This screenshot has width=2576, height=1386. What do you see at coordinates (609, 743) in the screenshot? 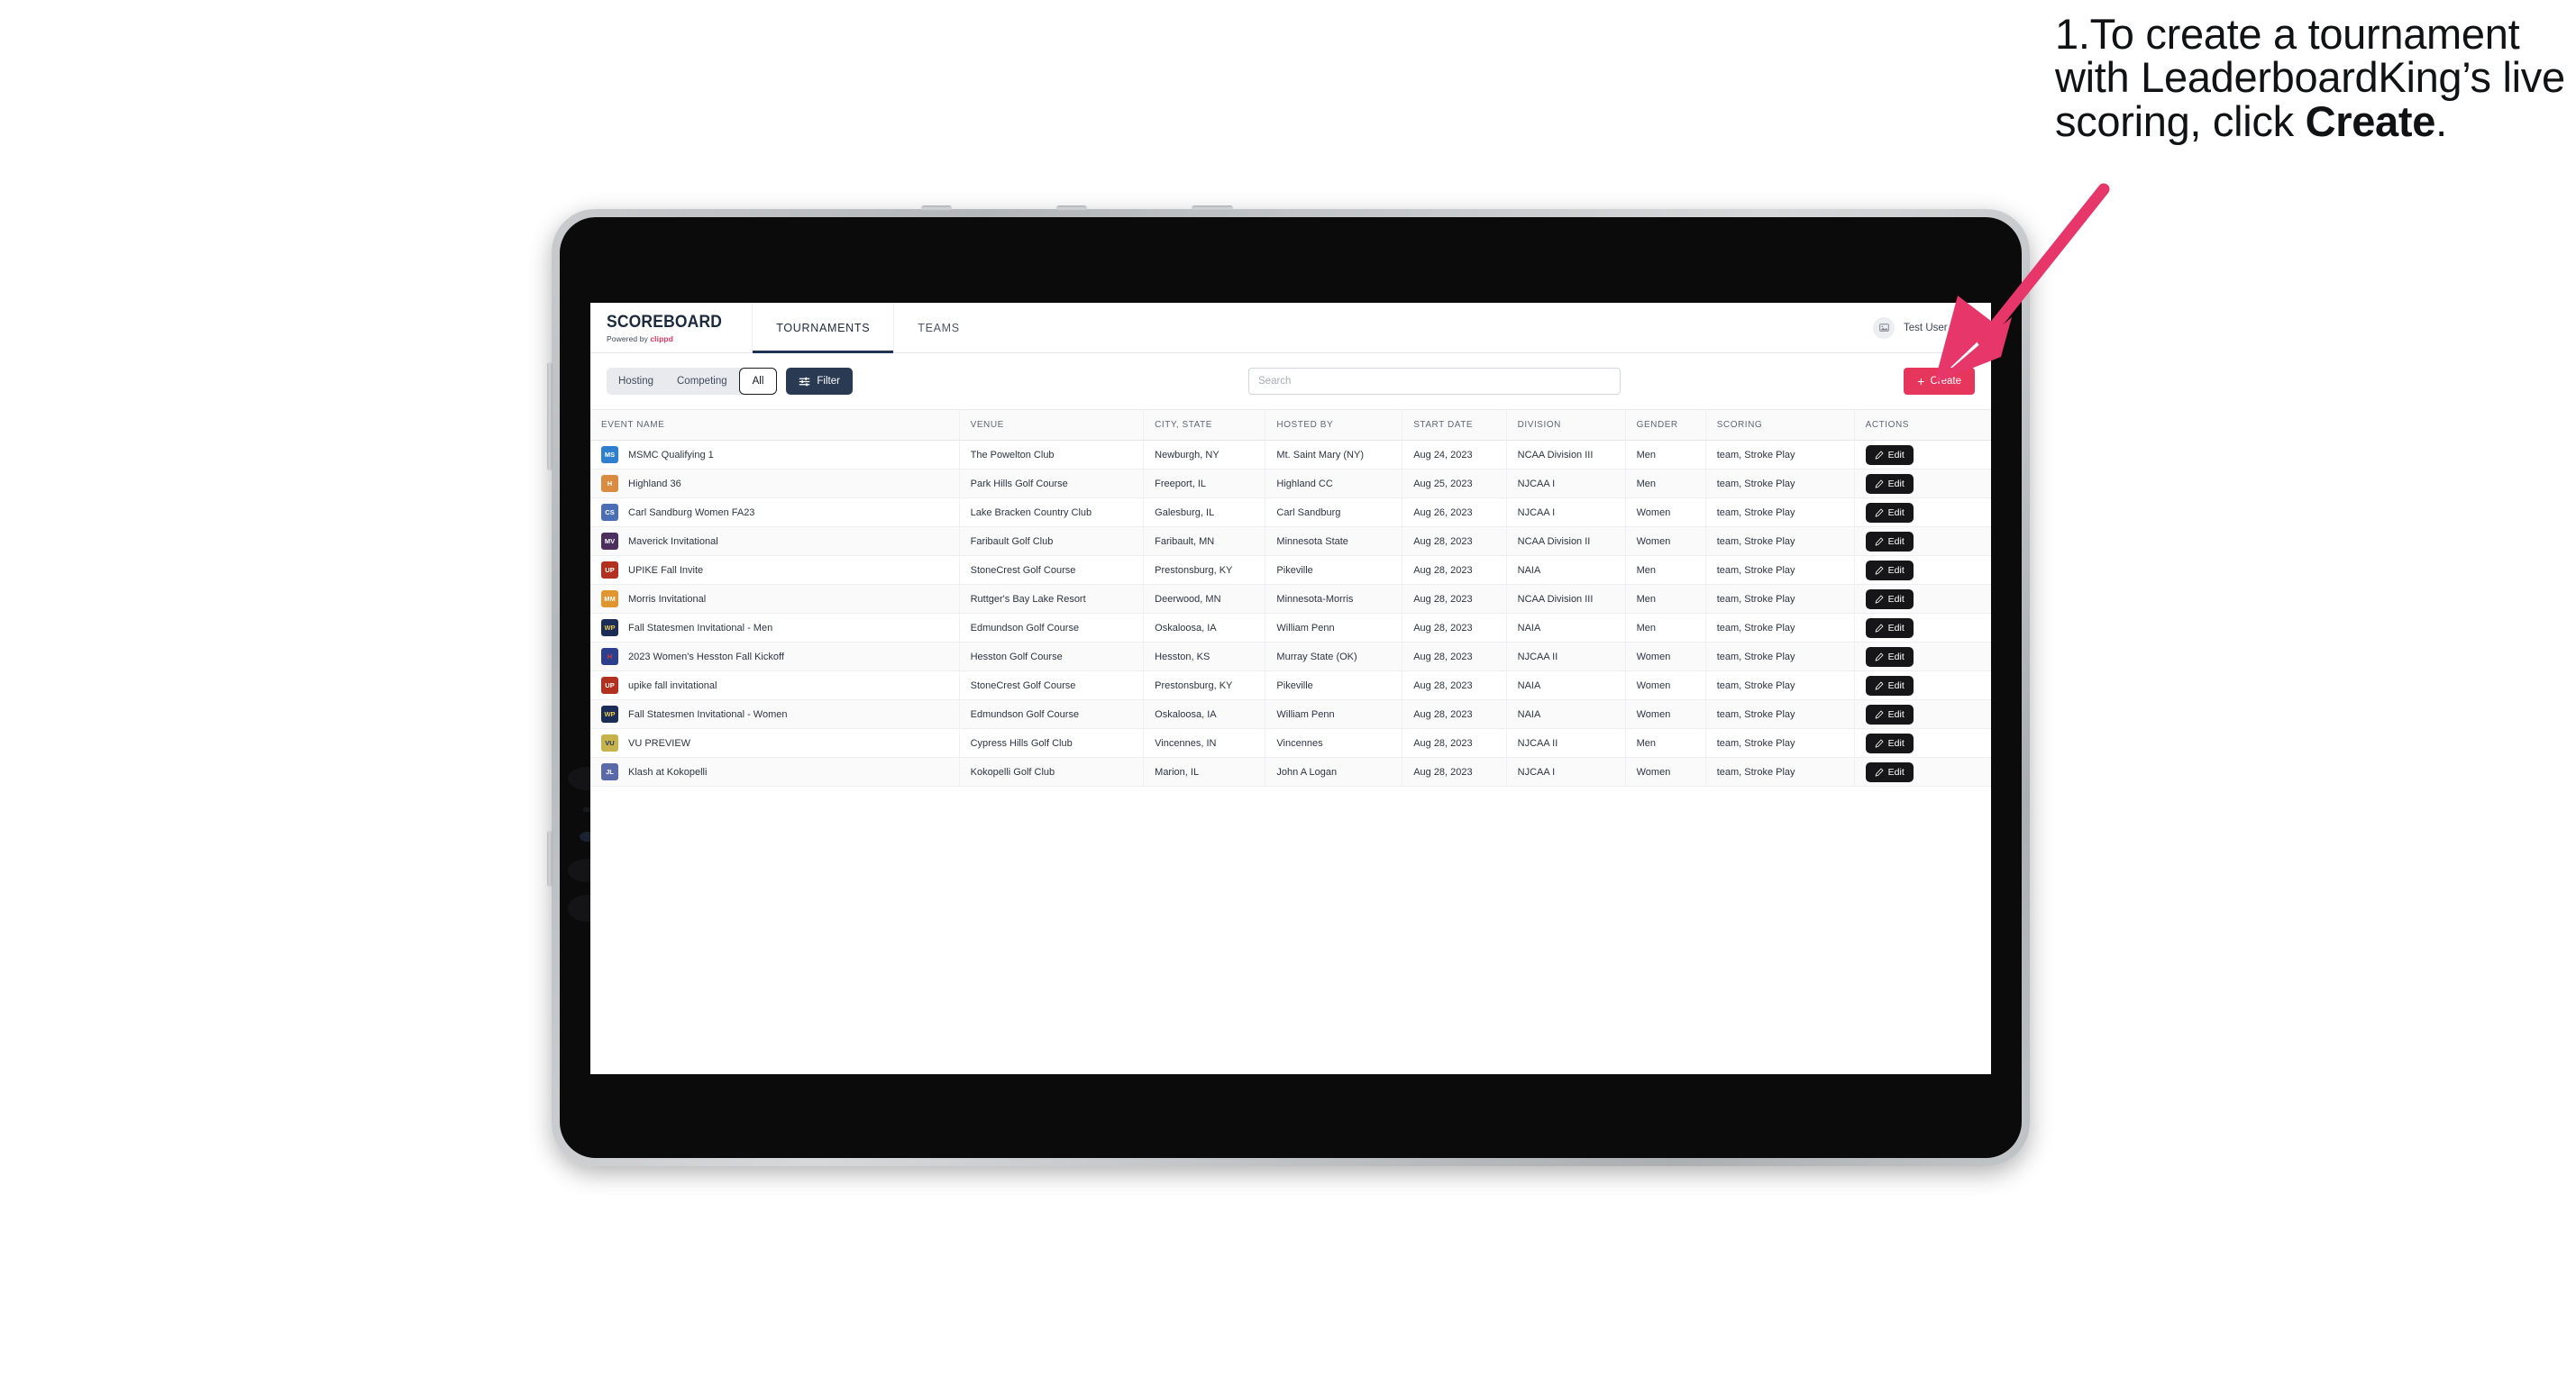
I see `team-logo-icon: VU` at bounding box center [609, 743].